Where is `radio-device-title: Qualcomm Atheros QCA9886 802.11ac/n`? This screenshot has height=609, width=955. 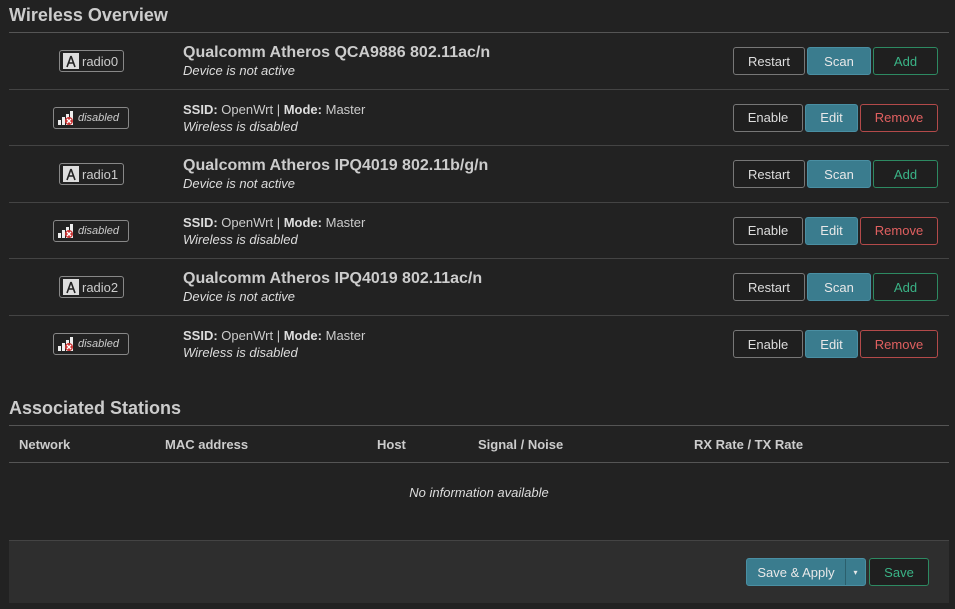
radio-device-title: Qualcomm Atheros QCA9886 802.11ac/n is located at coordinates (337, 52).